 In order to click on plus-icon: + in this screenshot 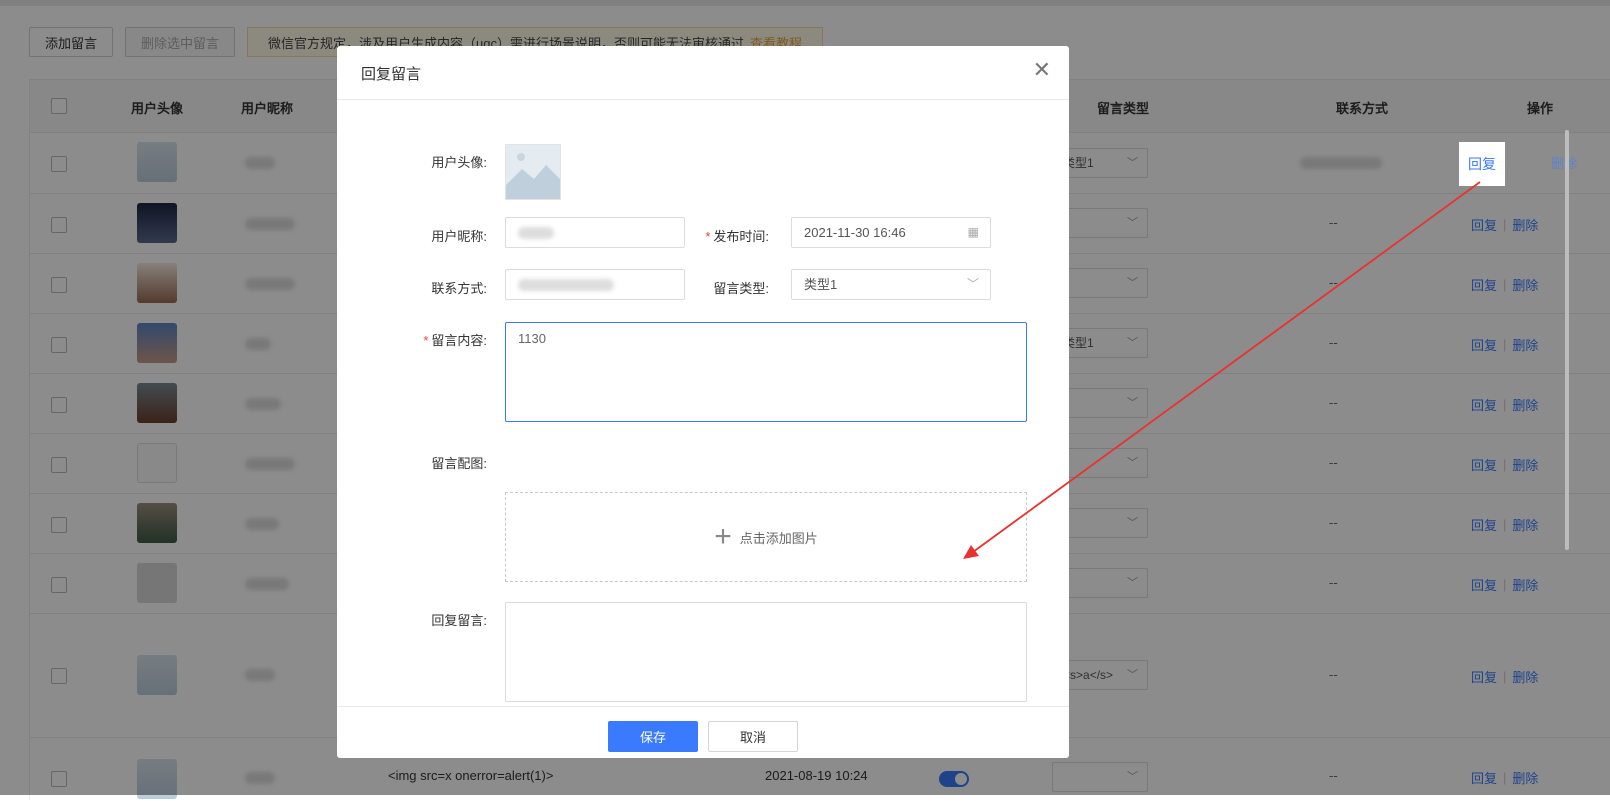, I will do `click(723, 536)`.